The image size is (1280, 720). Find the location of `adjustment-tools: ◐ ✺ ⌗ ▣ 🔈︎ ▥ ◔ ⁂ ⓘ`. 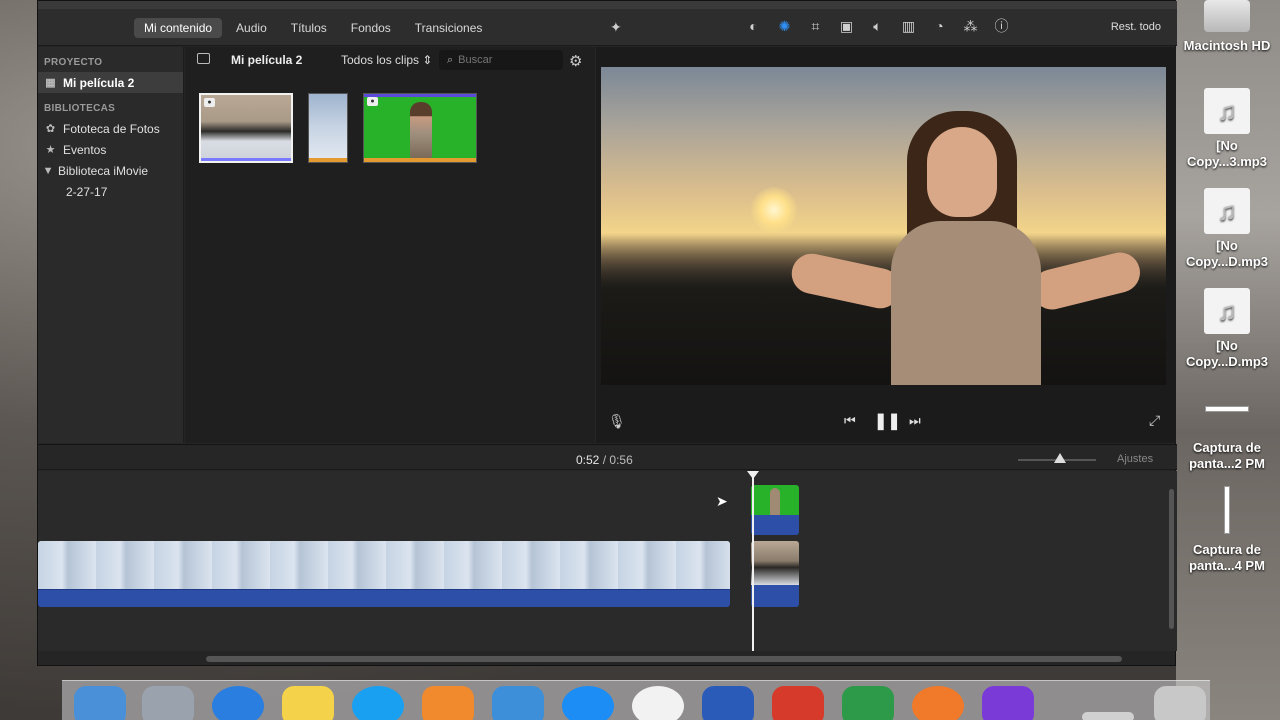

adjustment-tools: ◐ ✺ ⌗ ▣ 🔈︎ ▥ ◔ ⁂ ⓘ is located at coordinates (877, 26).